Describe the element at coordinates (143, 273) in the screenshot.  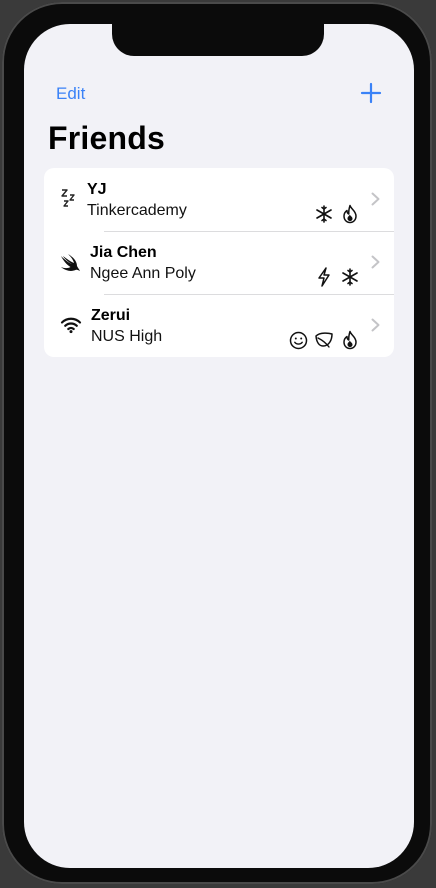
I see `friend-school: Ngee Ann Poly` at that location.